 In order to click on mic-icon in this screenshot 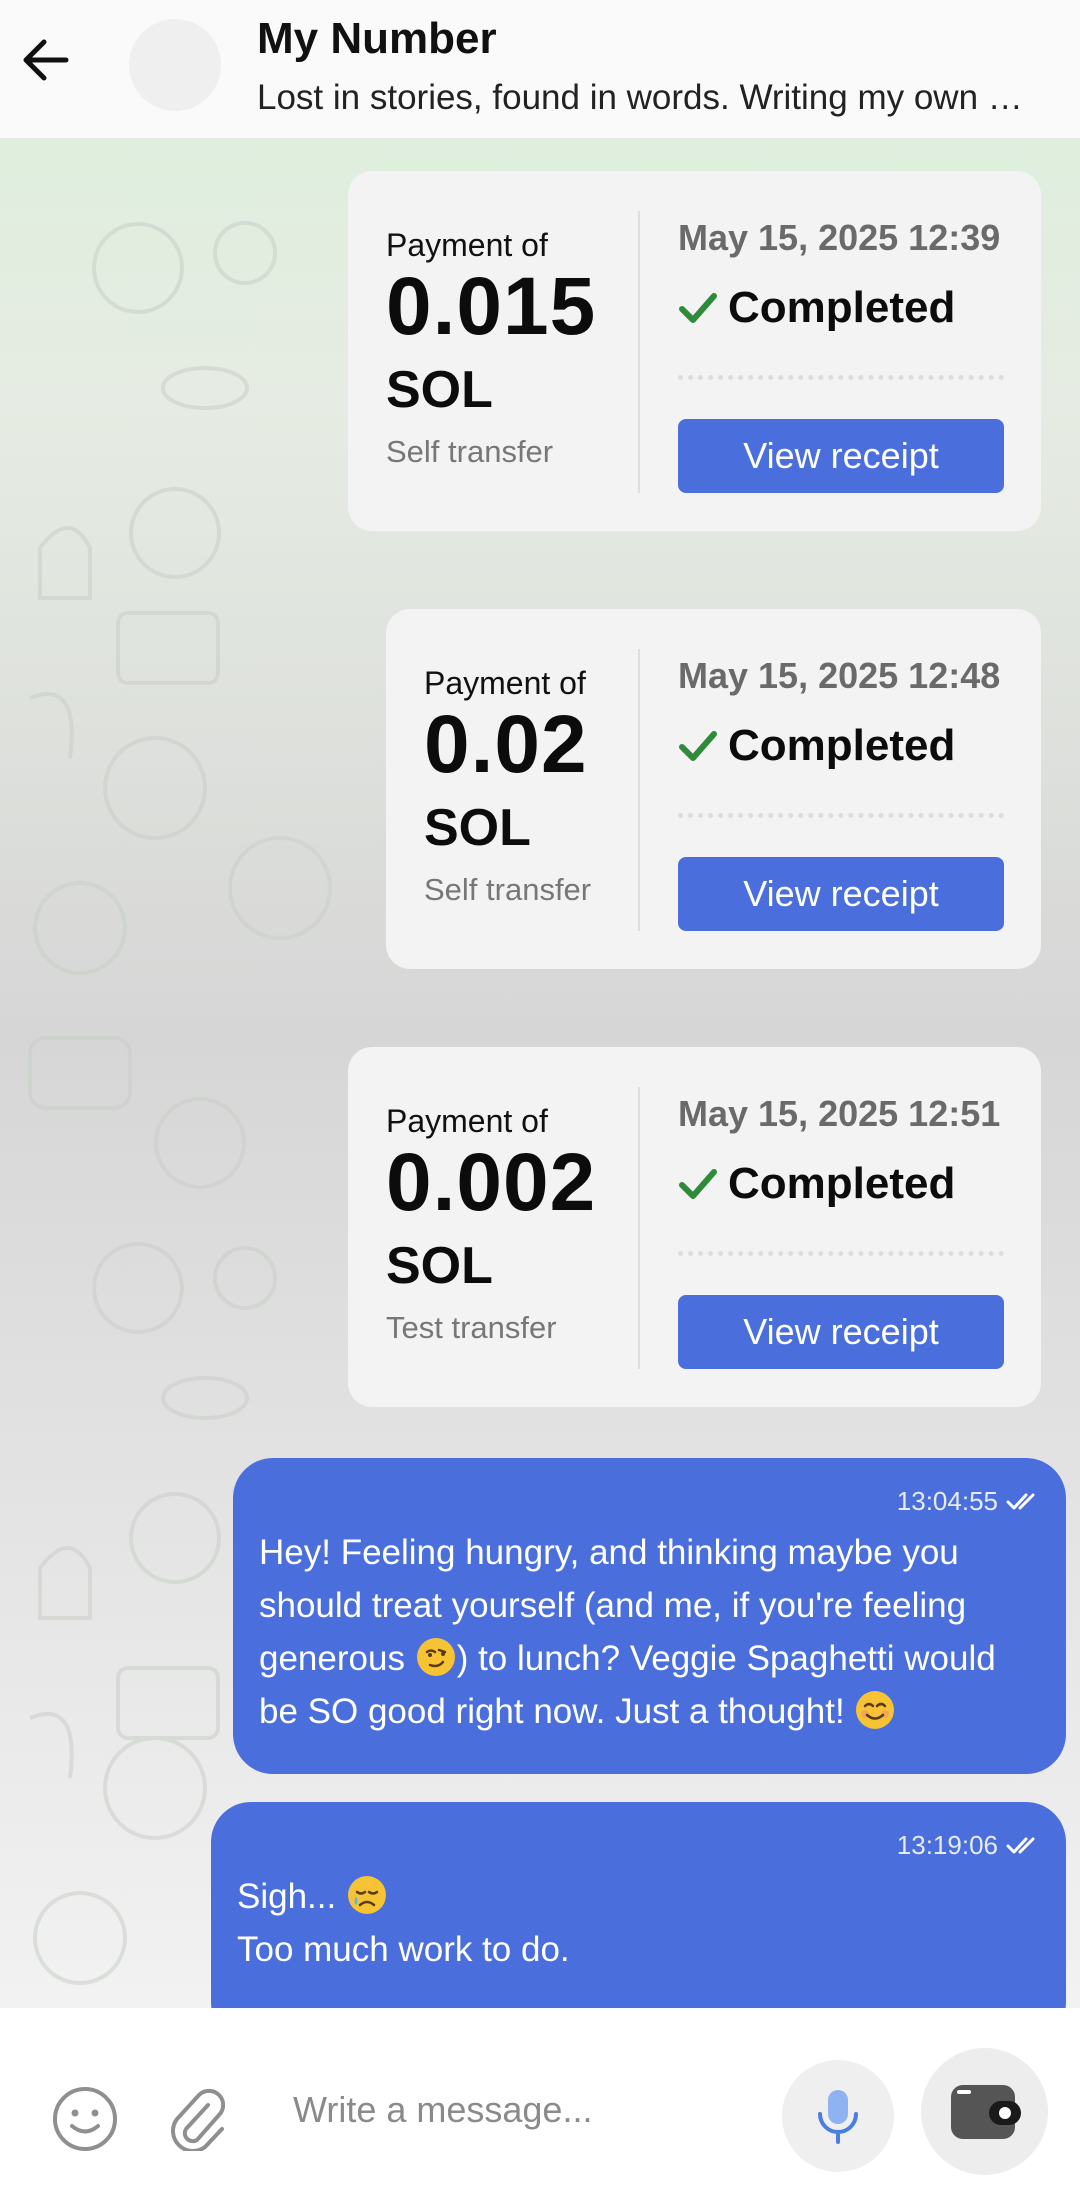, I will do `click(838, 2117)`.